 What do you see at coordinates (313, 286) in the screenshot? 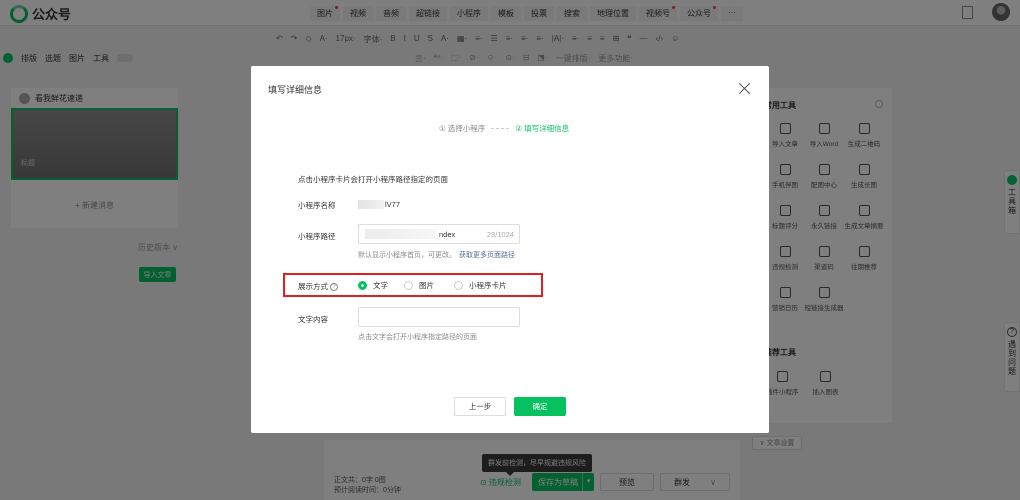
I see `display-mode-label-text: 展示方式` at bounding box center [313, 286].